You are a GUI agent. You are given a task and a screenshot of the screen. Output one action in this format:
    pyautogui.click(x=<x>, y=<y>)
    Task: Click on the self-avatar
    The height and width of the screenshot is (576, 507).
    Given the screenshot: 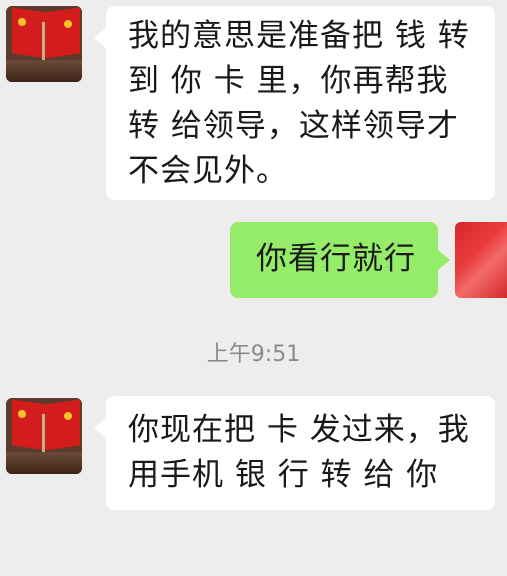 What is the action you would take?
    pyautogui.click(x=481, y=260)
    